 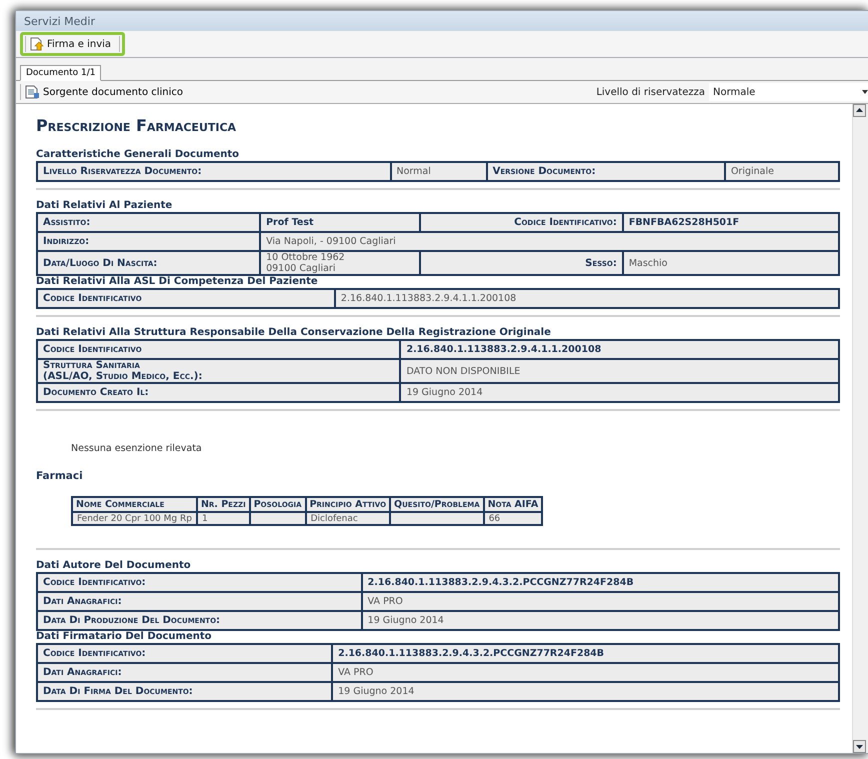 What do you see at coordinates (513, 504) in the screenshot?
I see `column-header: Nota AIFA` at bounding box center [513, 504].